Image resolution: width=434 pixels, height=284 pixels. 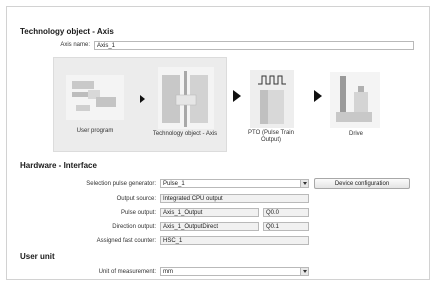 What do you see at coordinates (355, 134) in the screenshot?
I see `drive-caption: Drive` at bounding box center [355, 134].